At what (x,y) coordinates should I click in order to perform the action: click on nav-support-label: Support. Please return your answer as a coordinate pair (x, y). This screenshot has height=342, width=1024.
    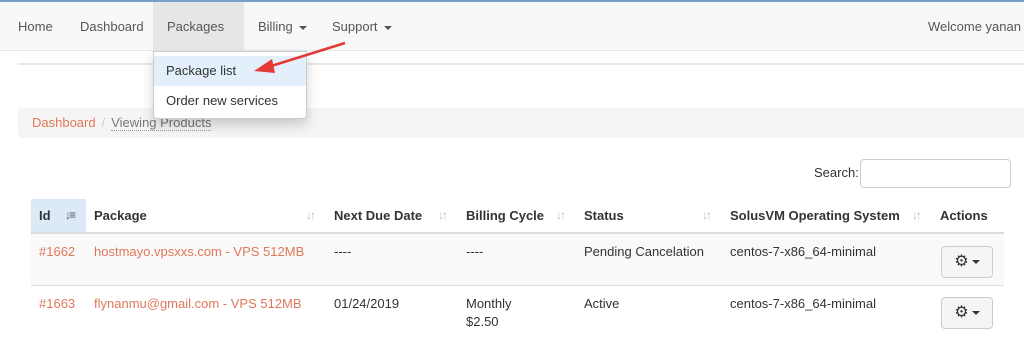
    Looking at the image, I should click on (355, 26).